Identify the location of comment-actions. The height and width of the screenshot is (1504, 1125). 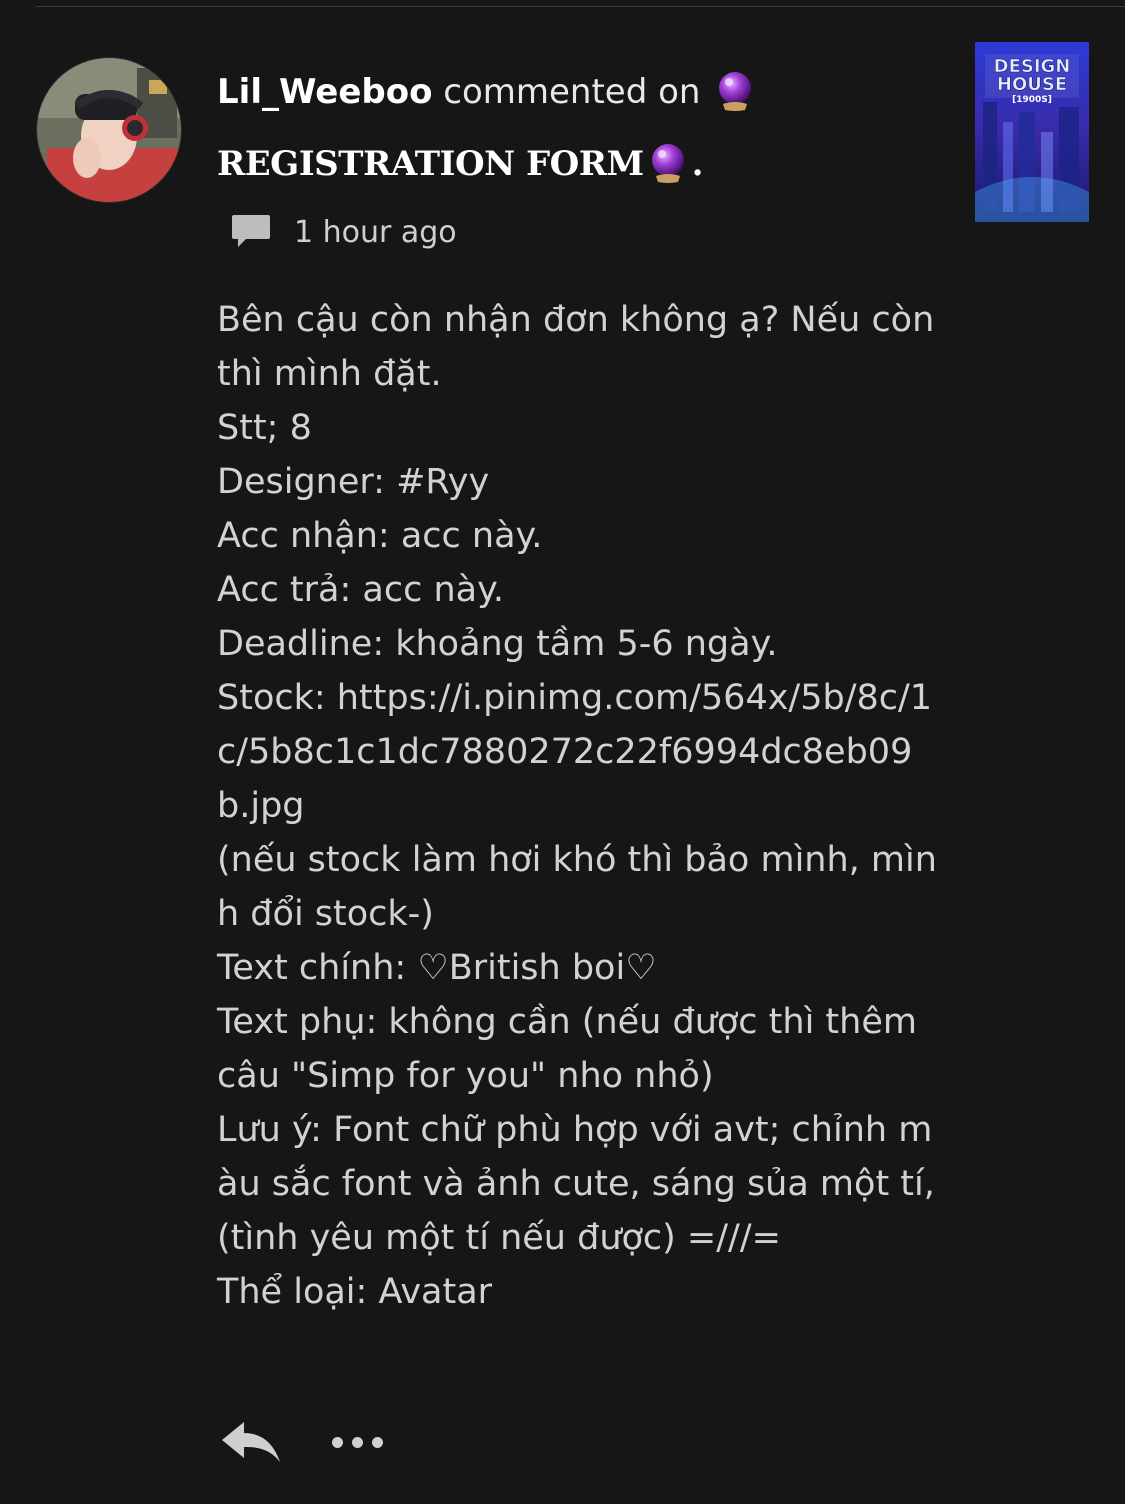
(301, 1442).